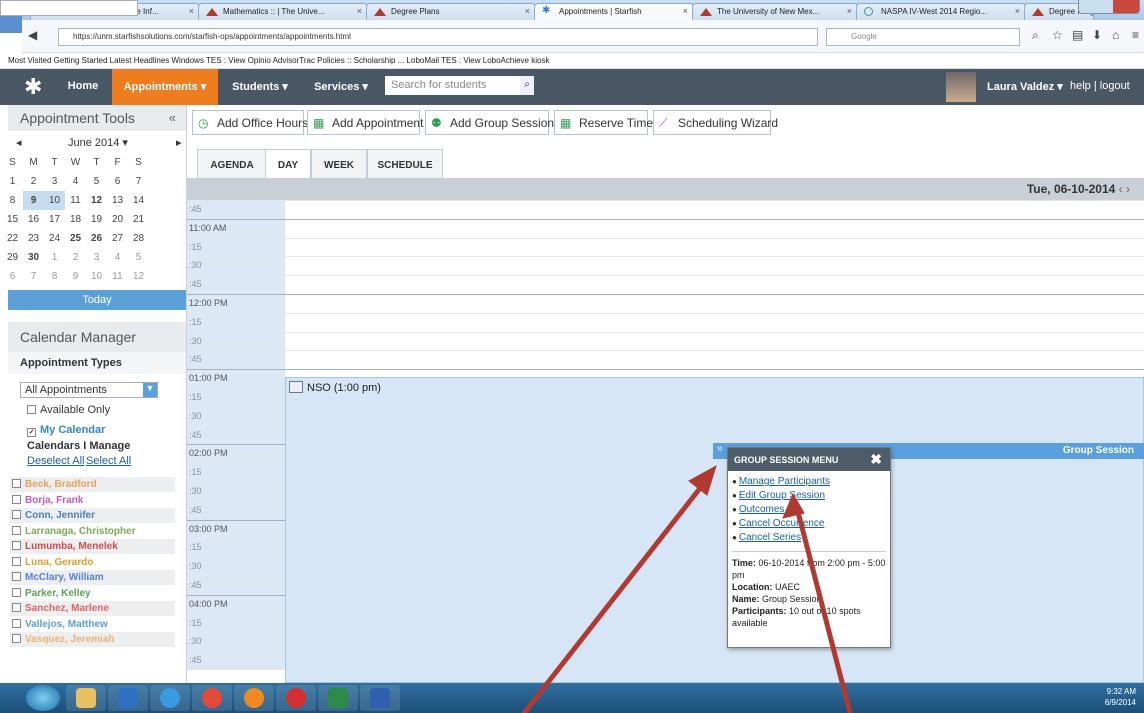 The width and height of the screenshot is (1144, 713). What do you see at coordinates (92, 624) in the screenshot?
I see `calendar-person-checkbox: Vallejos, Matthew` at bounding box center [92, 624].